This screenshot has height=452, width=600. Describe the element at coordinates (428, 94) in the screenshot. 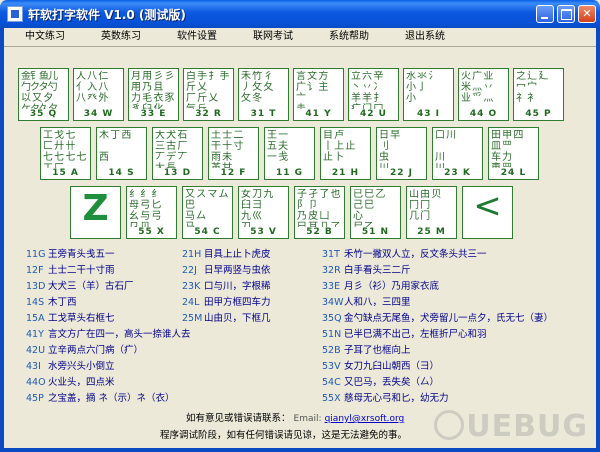

I see `key-i: 水 氺 氵 小 亅 小 43 I` at that location.